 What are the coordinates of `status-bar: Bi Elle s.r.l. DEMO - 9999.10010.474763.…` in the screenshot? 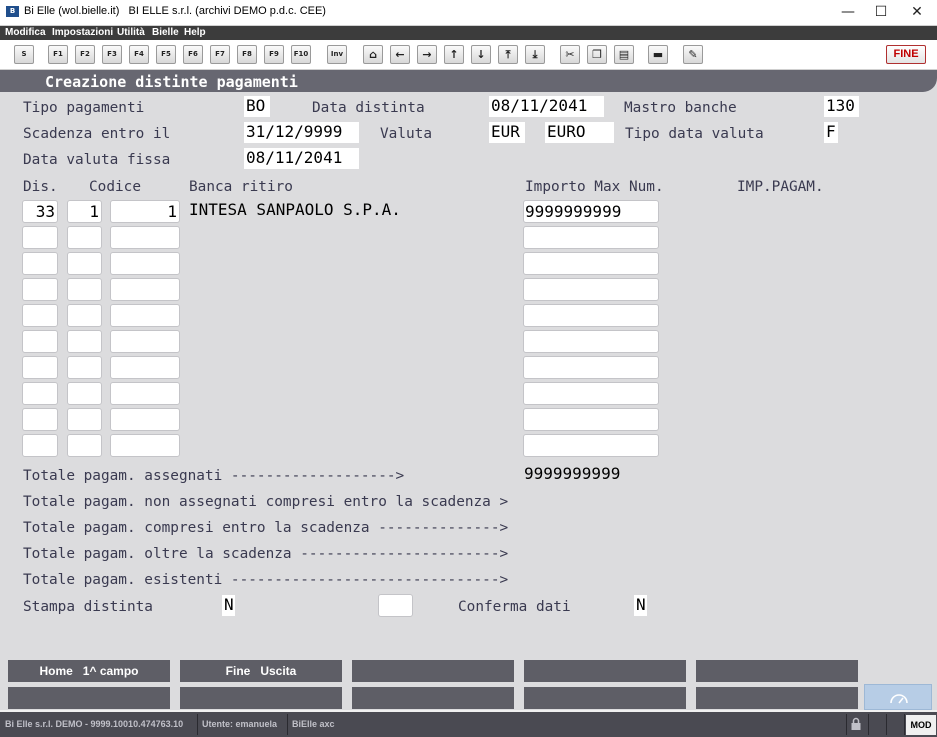 It's located at (468, 724).